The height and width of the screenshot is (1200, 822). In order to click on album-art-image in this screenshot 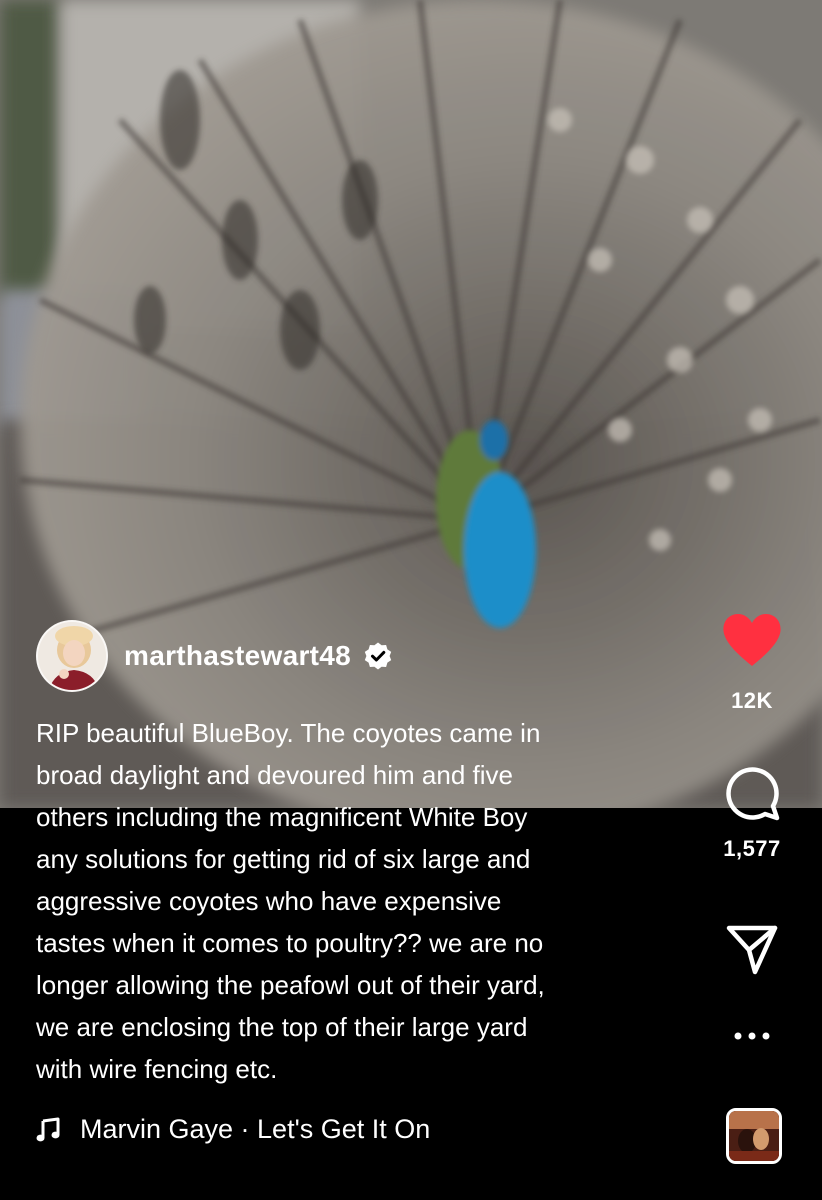, I will do `click(754, 1136)`.